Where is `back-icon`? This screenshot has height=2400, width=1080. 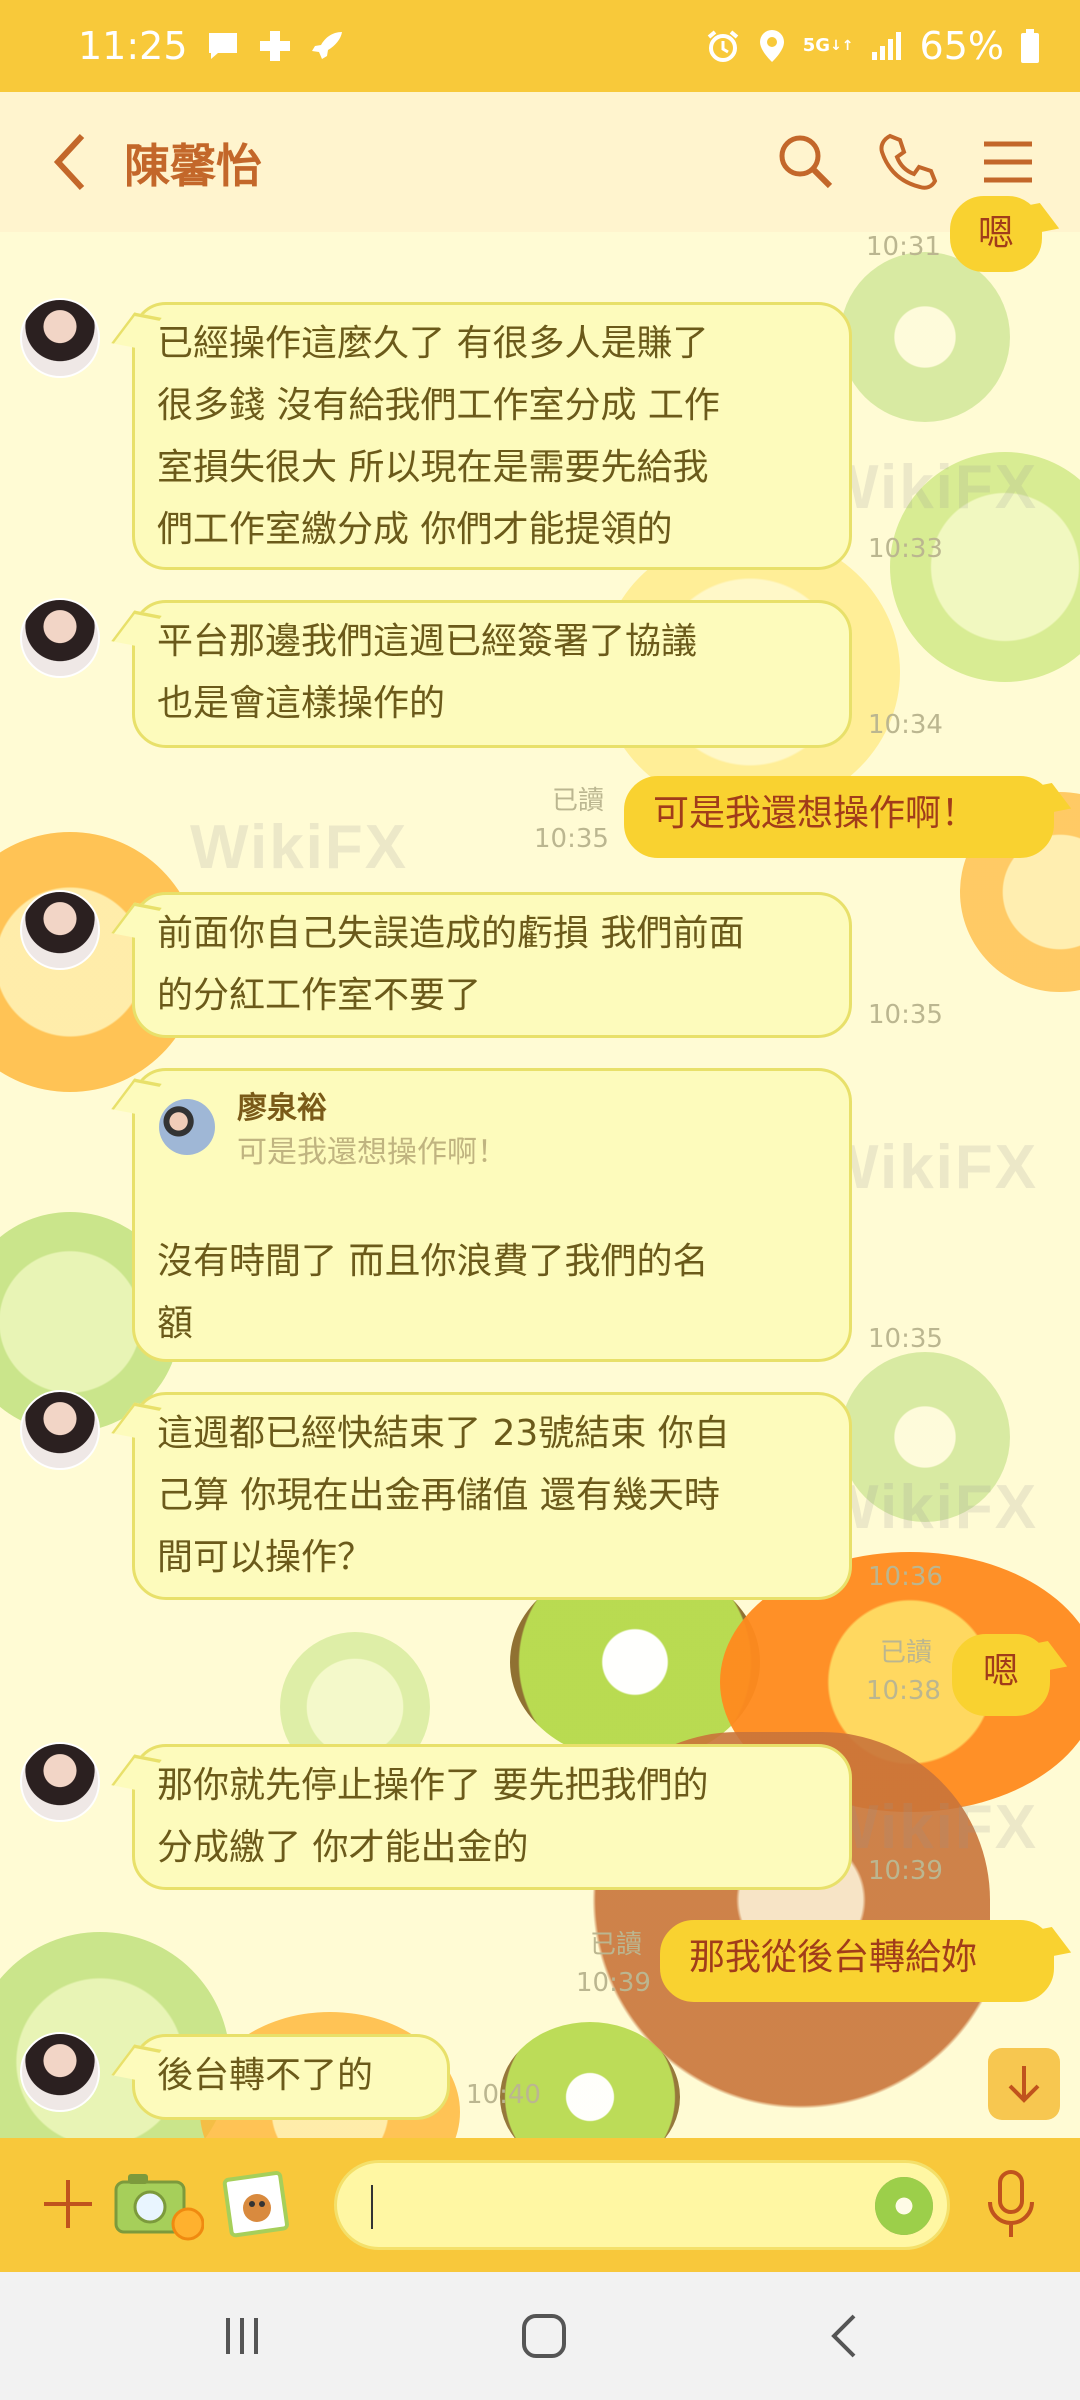 back-icon is located at coordinates (846, 2336).